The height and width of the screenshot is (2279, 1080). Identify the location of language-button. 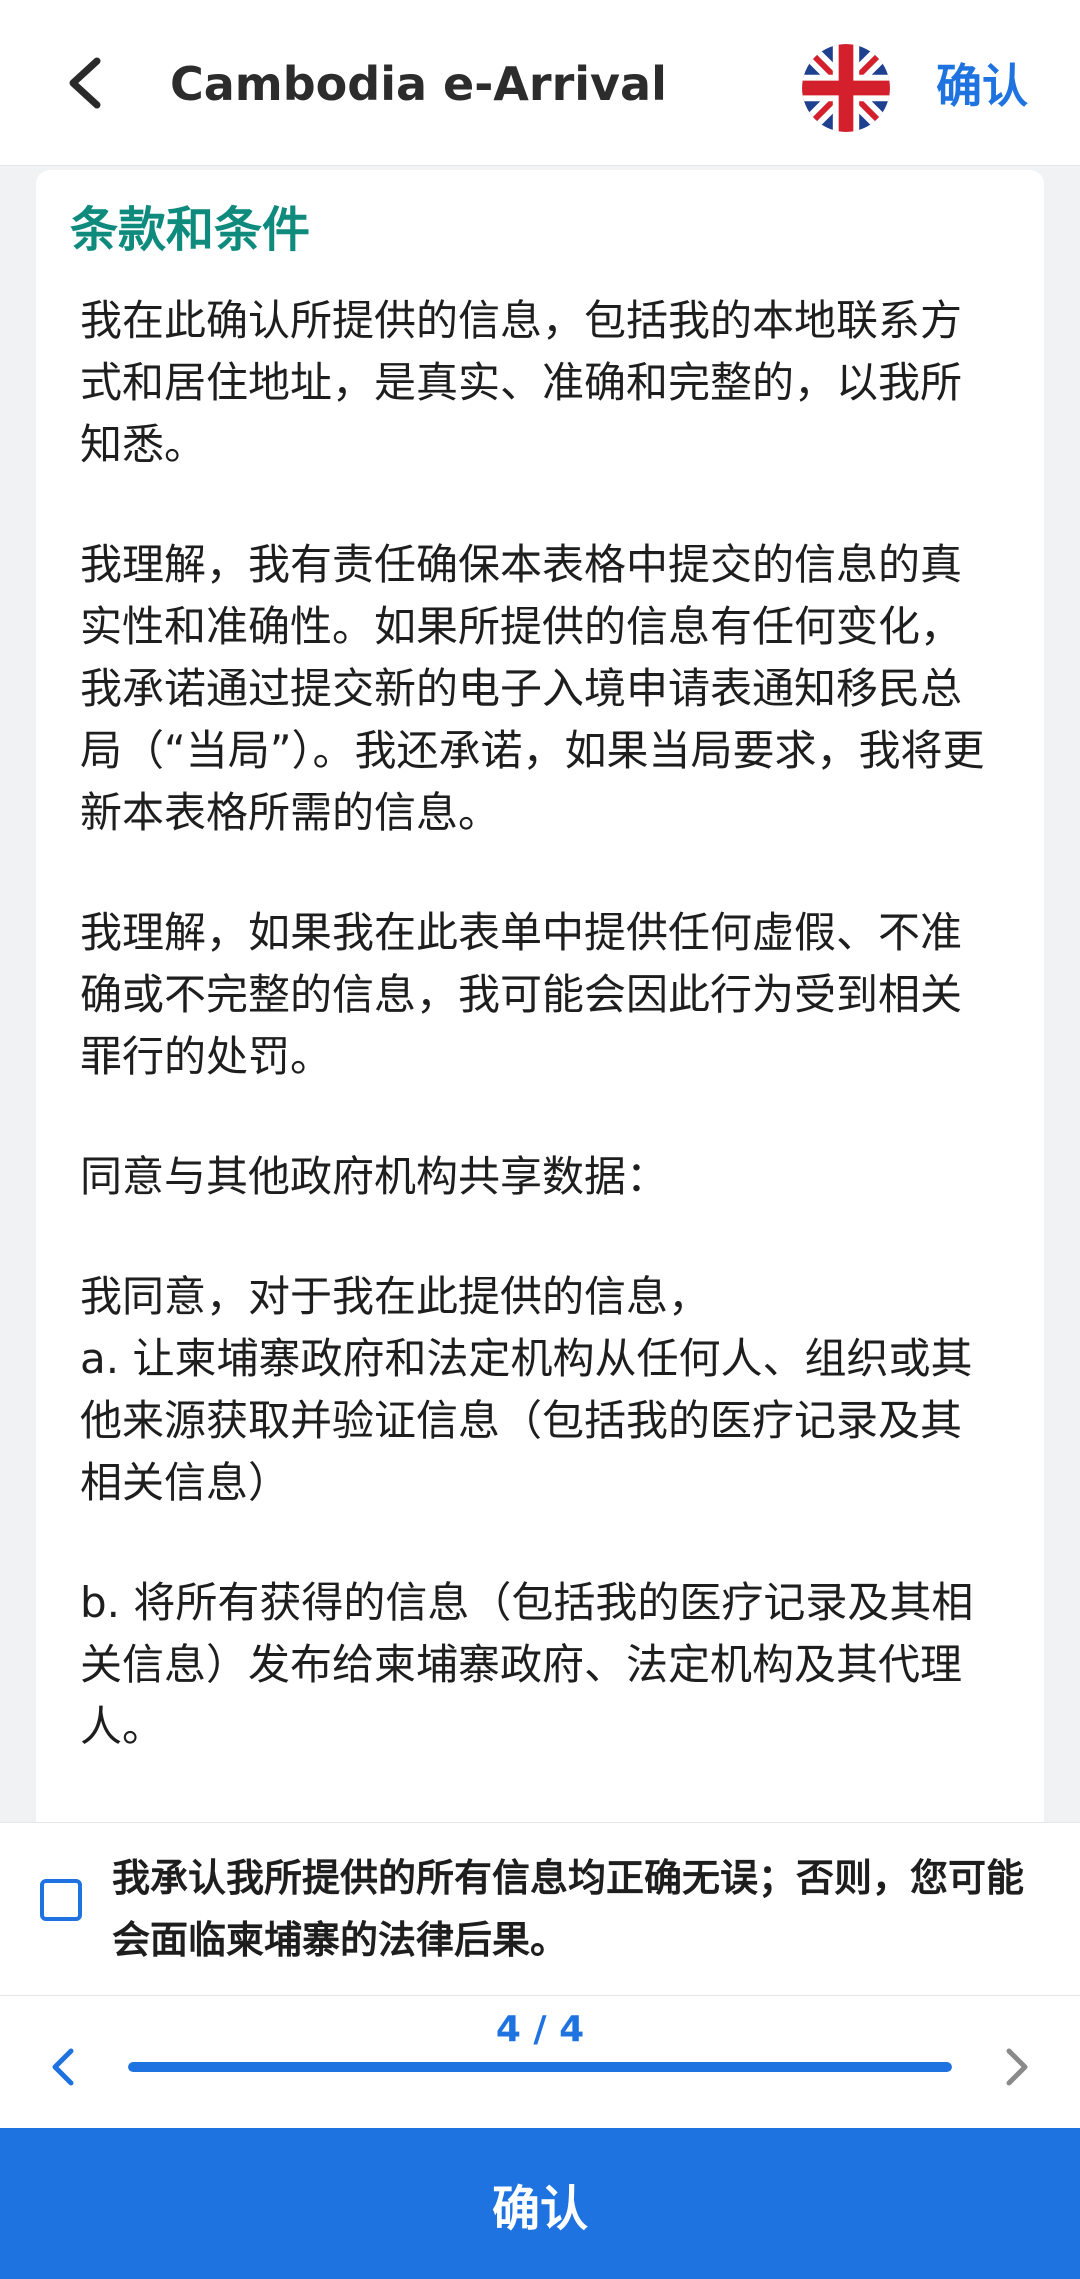
(846, 88).